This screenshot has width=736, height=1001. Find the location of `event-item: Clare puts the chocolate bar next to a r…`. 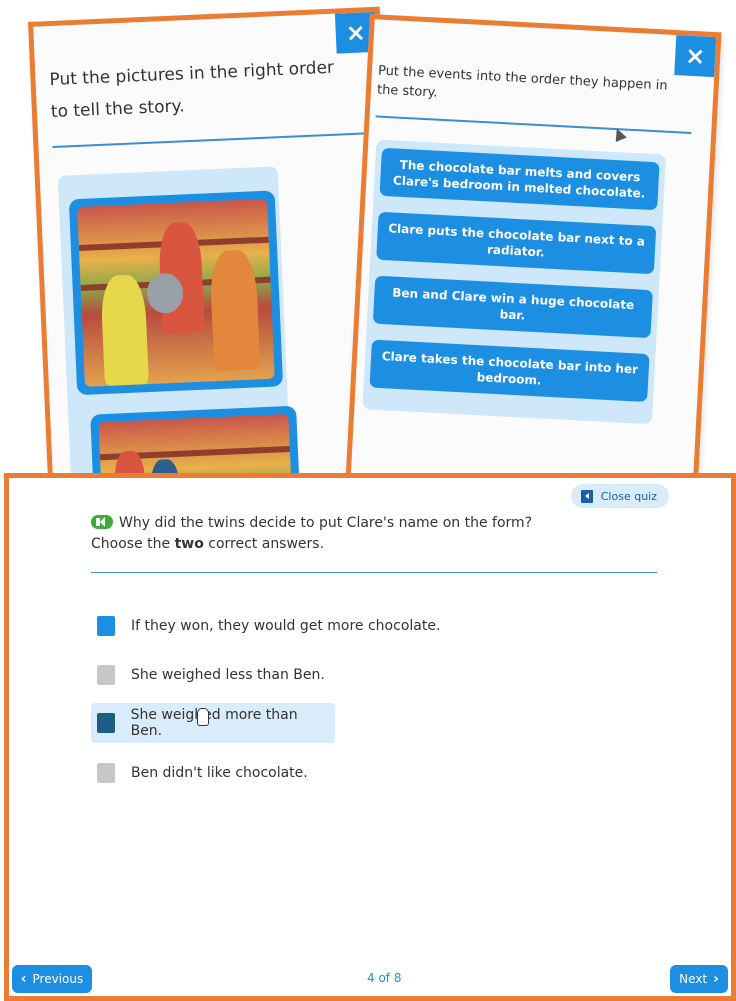

event-item: Clare puts the chocolate bar next to a r… is located at coordinates (516, 243).